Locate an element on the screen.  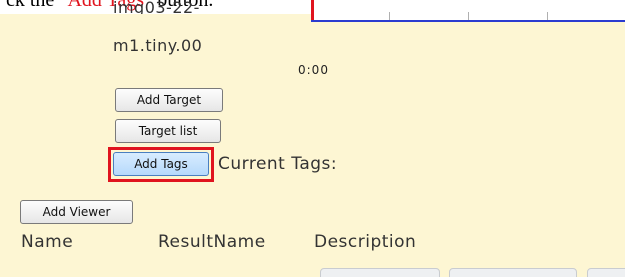
playback-time: 0:00 is located at coordinates (313, 70).